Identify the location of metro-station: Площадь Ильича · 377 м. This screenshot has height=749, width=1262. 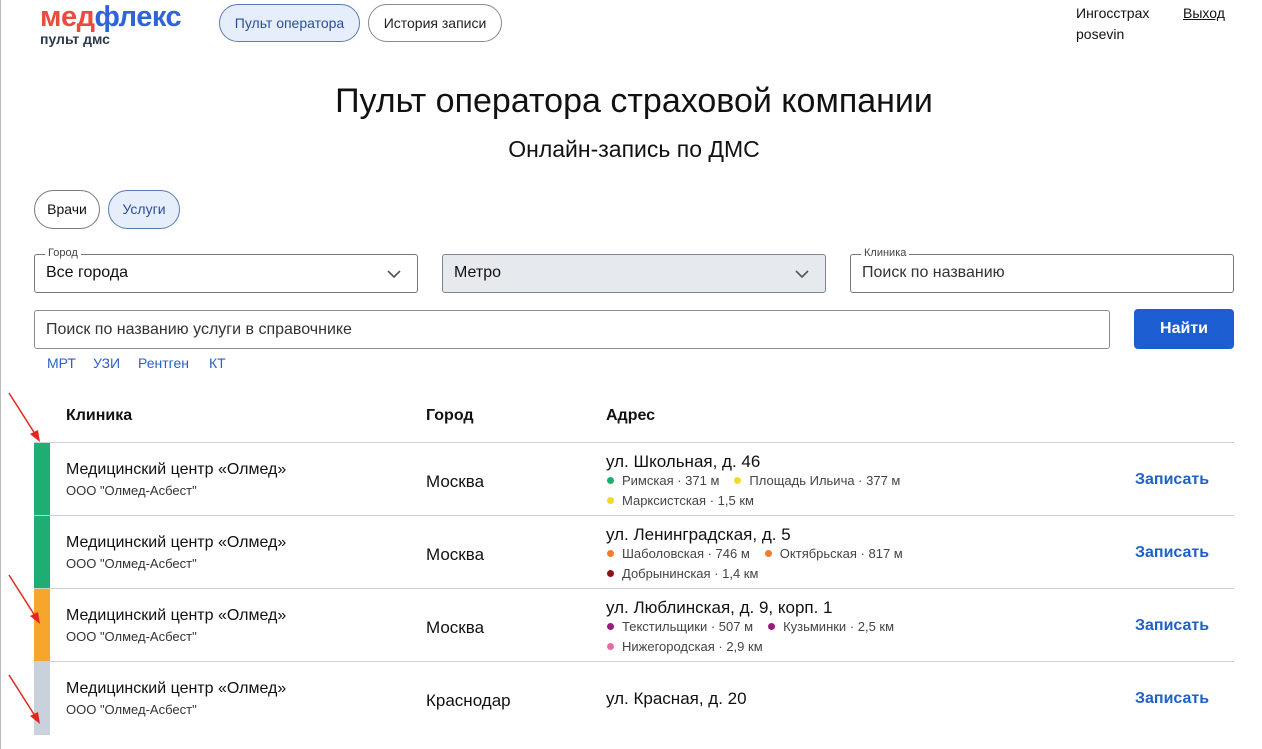
(816, 480).